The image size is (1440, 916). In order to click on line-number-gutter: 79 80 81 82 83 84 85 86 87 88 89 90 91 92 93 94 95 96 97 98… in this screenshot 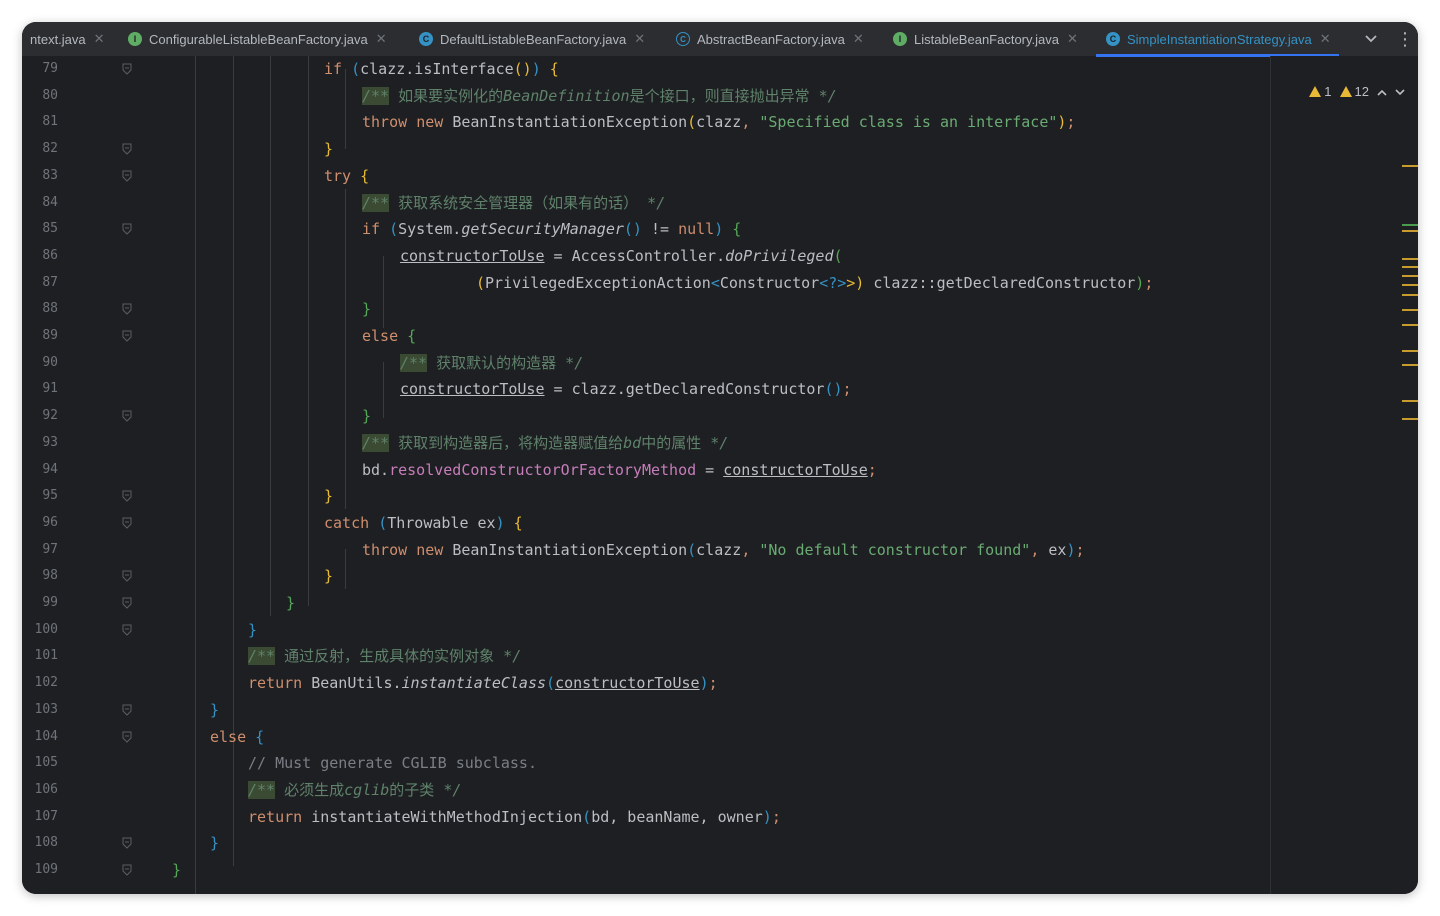, I will do `click(92, 475)`.